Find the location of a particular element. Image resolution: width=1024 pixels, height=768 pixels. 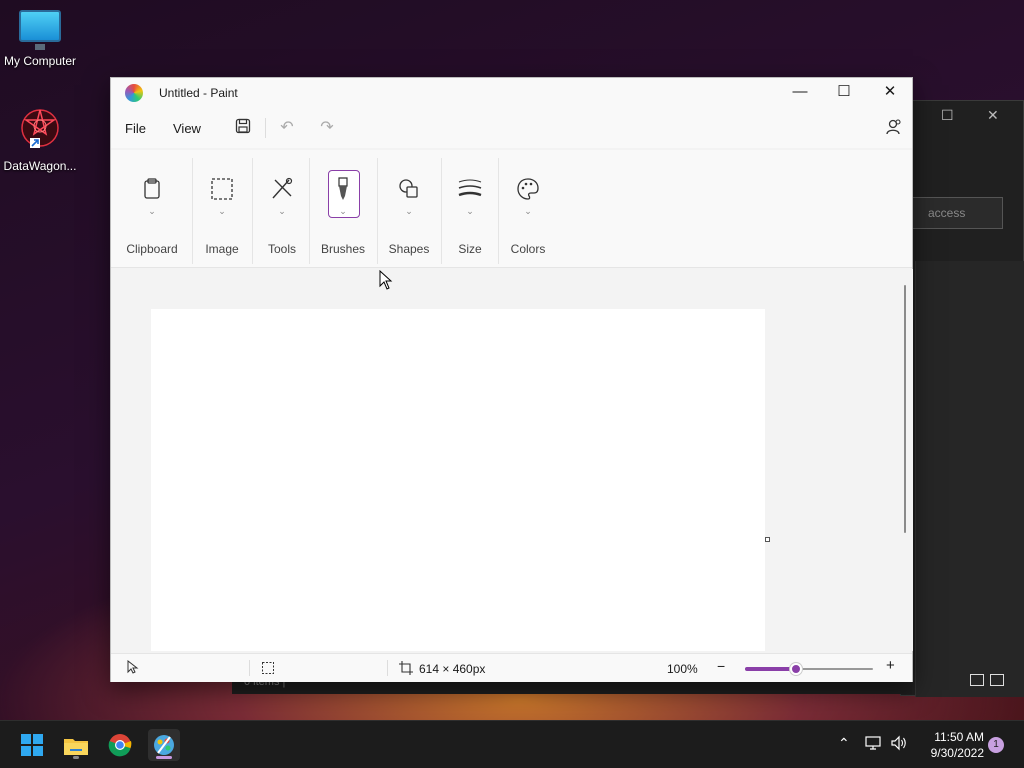

close-icon: ✕ is located at coordinates (993, 115).